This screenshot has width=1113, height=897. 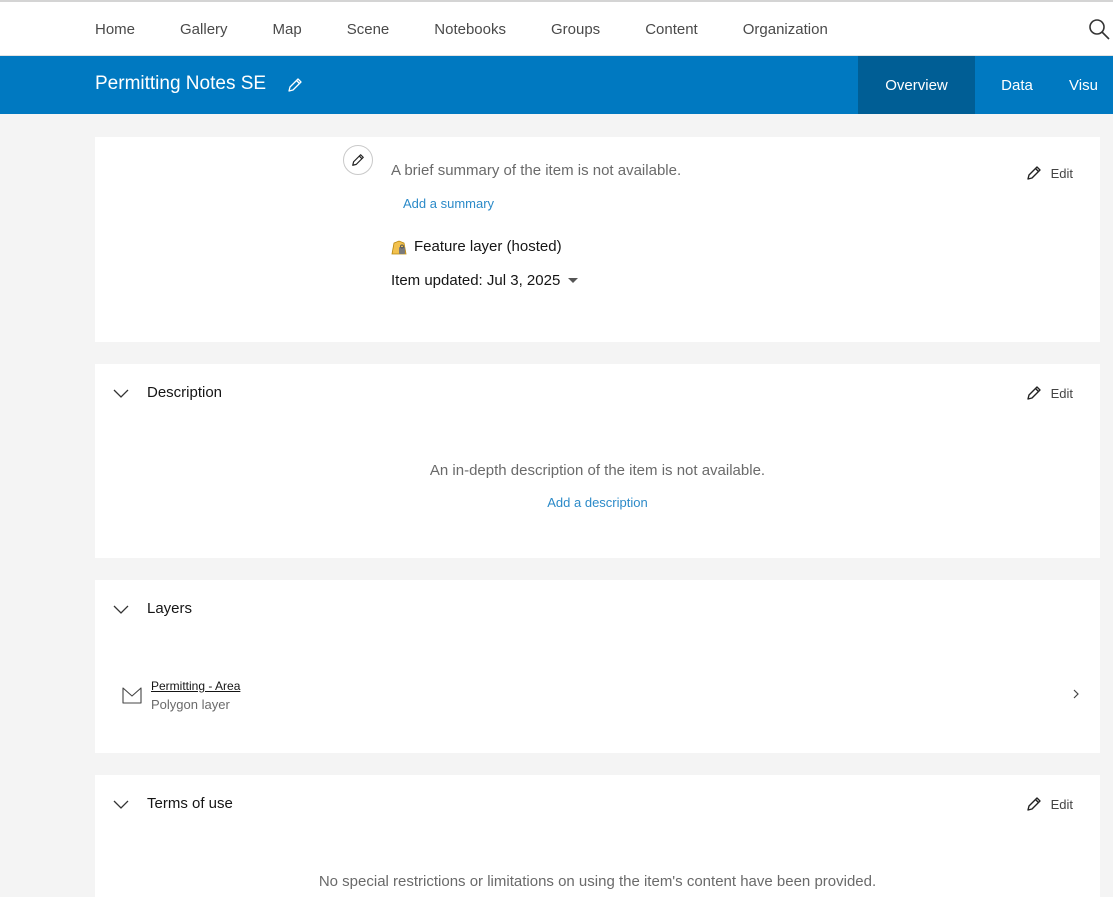 I want to click on item-type: Feature layer (hosted), so click(x=476, y=246).